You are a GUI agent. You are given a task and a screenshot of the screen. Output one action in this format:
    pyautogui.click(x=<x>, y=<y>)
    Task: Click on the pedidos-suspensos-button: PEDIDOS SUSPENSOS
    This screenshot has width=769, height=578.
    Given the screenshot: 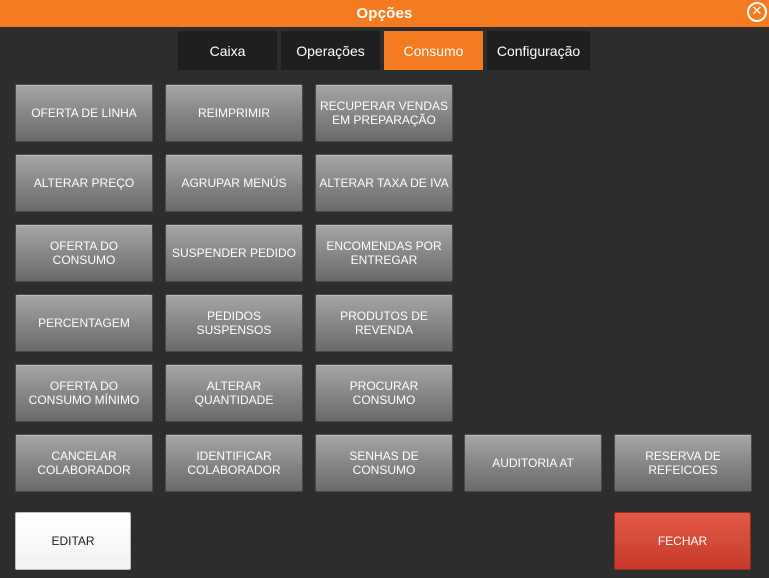 What is the action you would take?
    pyautogui.click(x=234, y=323)
    